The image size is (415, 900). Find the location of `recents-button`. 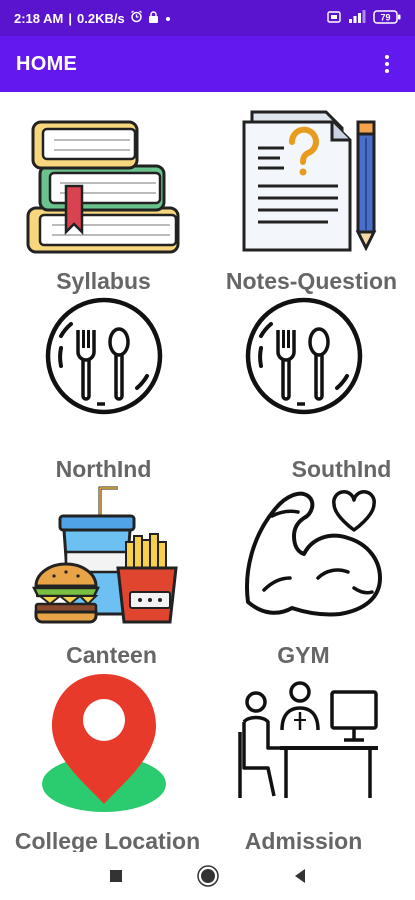

recents-button is located at coordinates (116, 876).